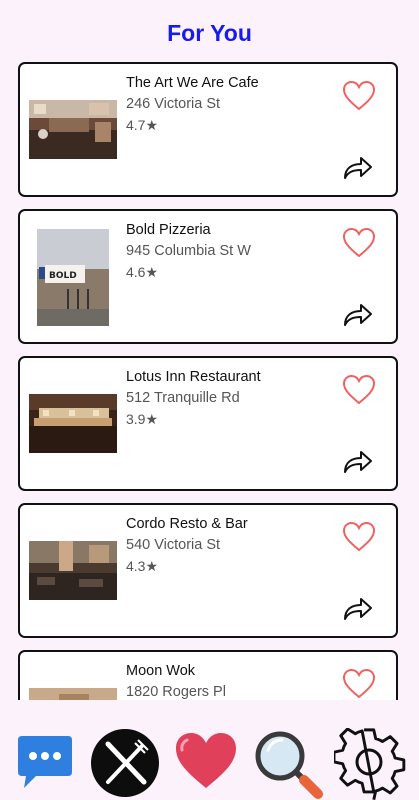 The image size is (419, 800). I want to click on heart-icon, so click(206, 761).